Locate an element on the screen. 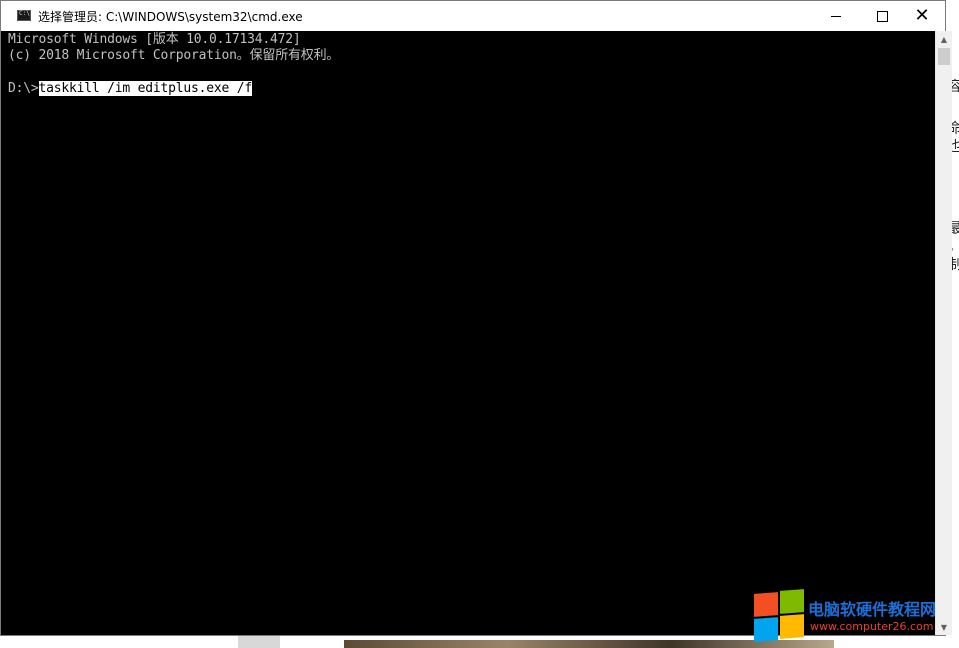 This screenshot has height=648, width=959. close-button: ✕ is located at coordinates (922, 16).